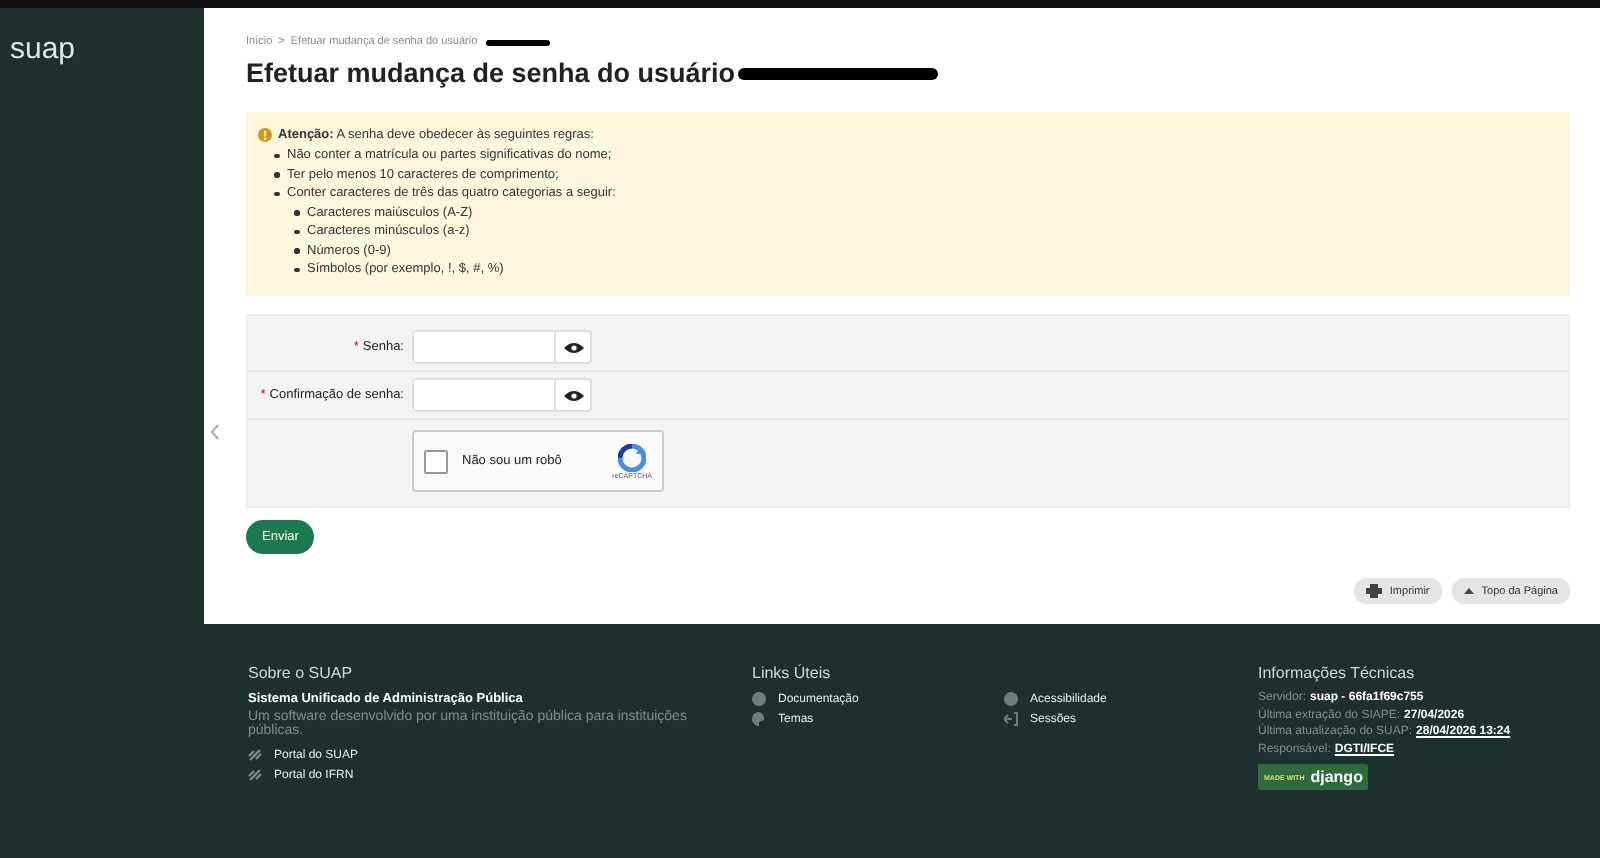 The height and width of the screenshot is (858, 1600). Describe the element at coordinates (491, 73) in the screenshot. I see `page-title: Efetuar mudança de senha do usuário` at that location.